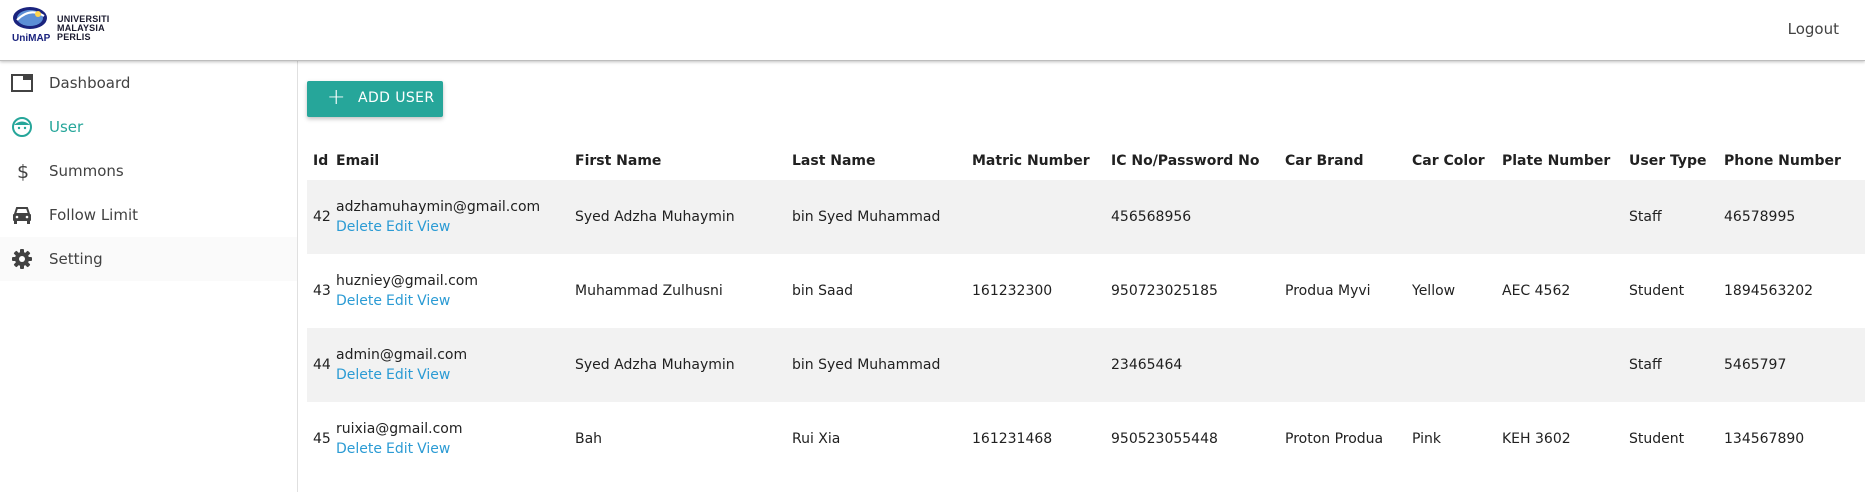 Image resolution: width=1865 pixels, height=492 pixels. I want to click on cell-last-name: bin Saad, so click(823, 291).